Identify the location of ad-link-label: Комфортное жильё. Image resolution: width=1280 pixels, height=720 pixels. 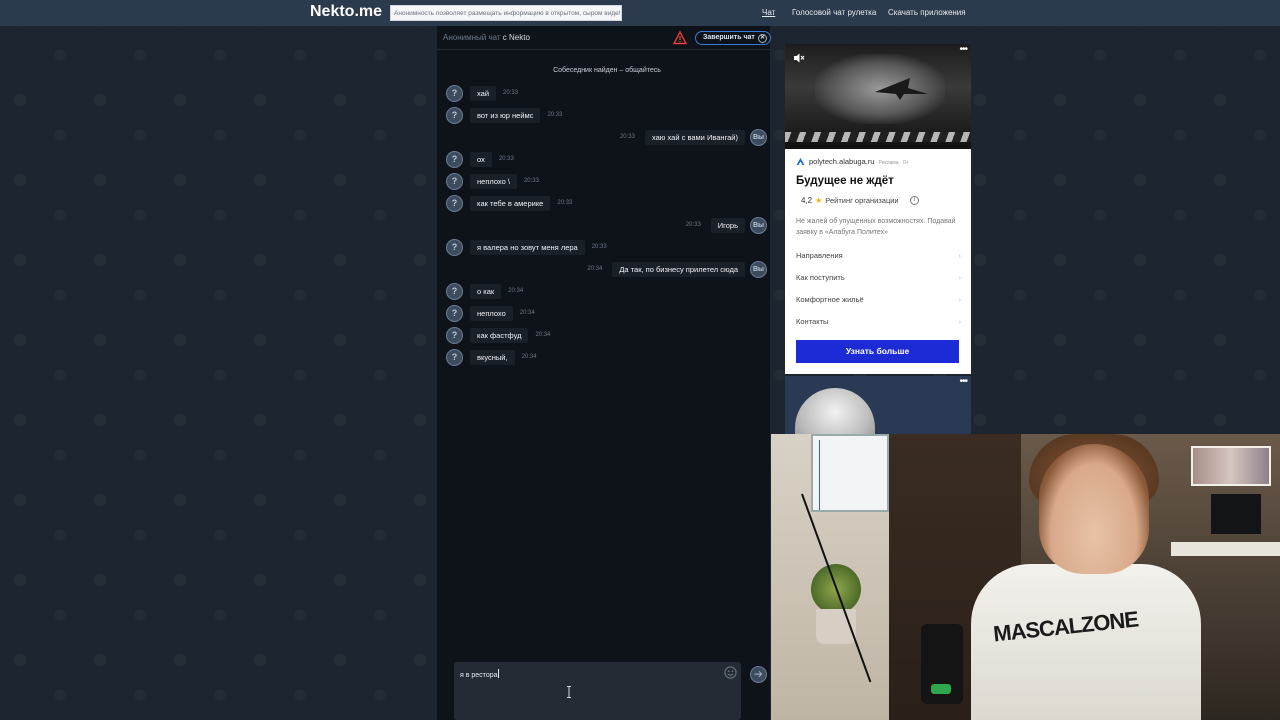
(830, 299).